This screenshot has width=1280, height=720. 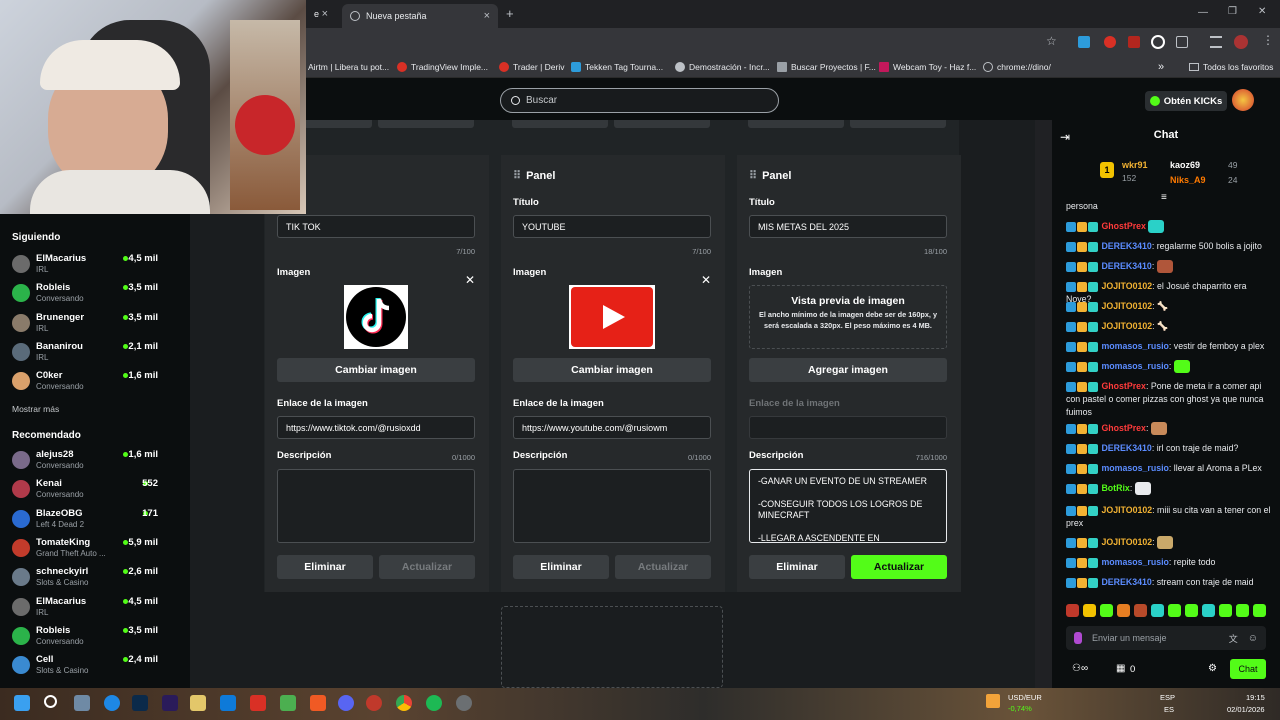 I want to click on maximize-button: ❐, so click(x=1232, y=11).